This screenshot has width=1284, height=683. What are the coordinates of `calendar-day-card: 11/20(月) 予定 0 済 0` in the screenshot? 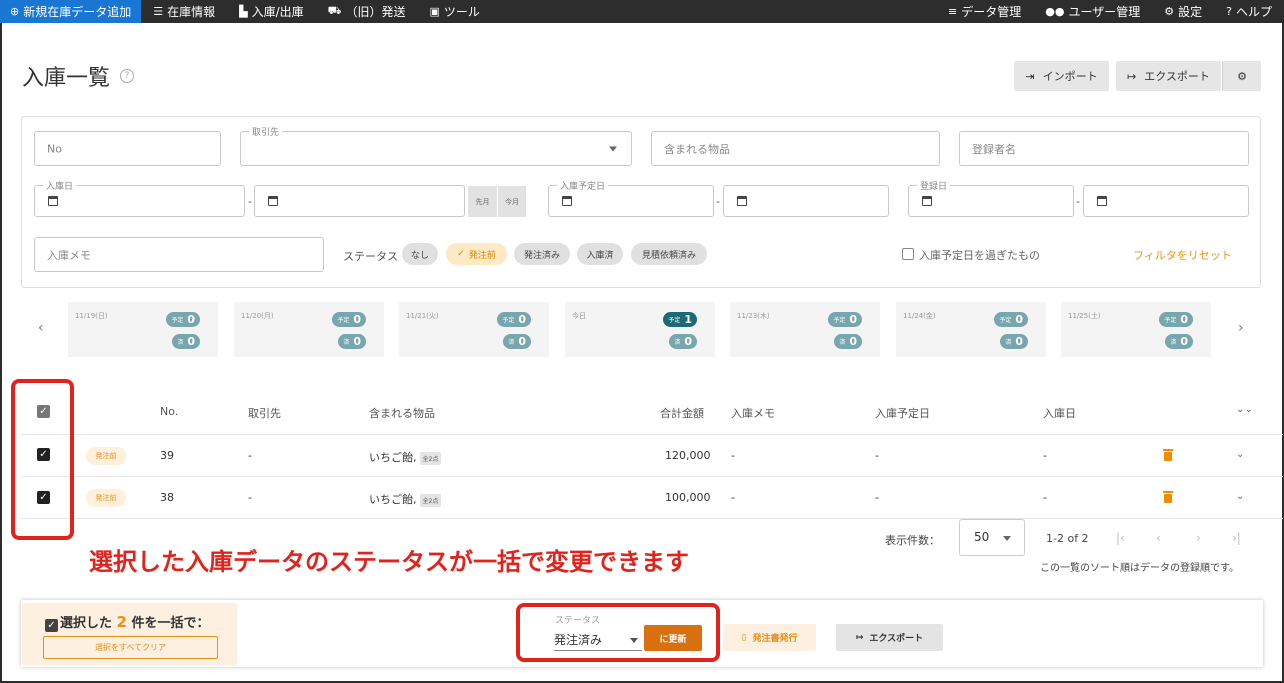 It's located at (309, 329).